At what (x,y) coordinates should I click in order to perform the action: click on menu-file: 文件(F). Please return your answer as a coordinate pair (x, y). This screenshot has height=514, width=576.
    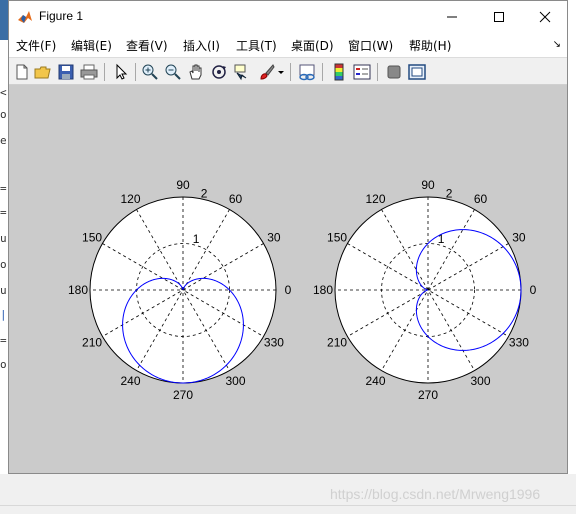
    Looking at the image, I should click on (36, 45).